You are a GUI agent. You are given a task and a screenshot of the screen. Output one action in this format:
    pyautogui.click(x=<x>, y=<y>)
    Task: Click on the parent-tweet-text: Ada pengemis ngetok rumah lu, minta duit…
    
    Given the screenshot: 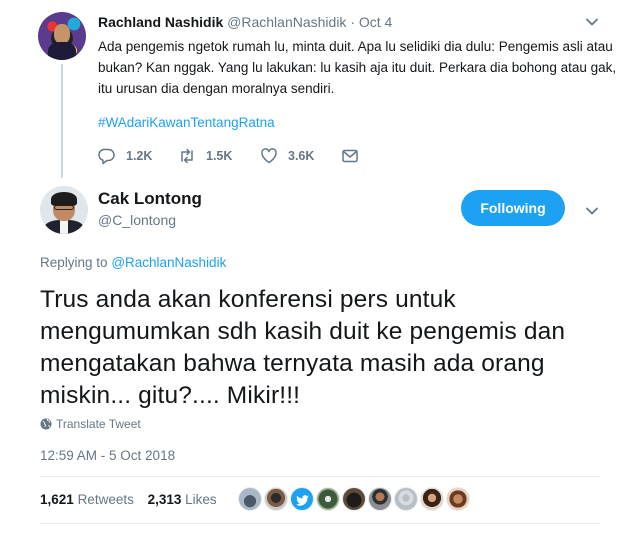 What is the action you would take?
    pyautogui.click(x=357, y=67)
    